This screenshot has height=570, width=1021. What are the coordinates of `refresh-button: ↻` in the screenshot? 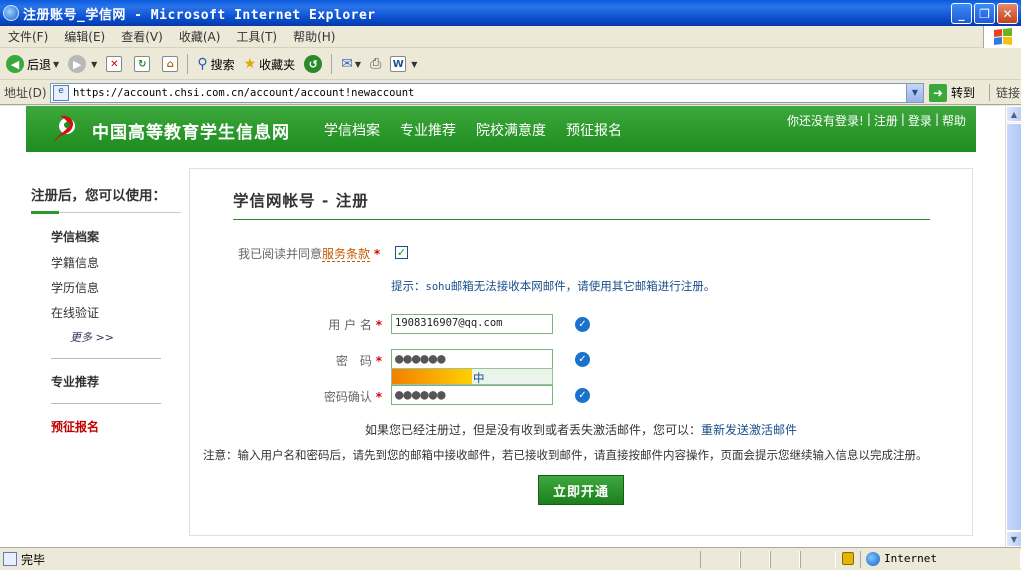 It's located at (143, 64).